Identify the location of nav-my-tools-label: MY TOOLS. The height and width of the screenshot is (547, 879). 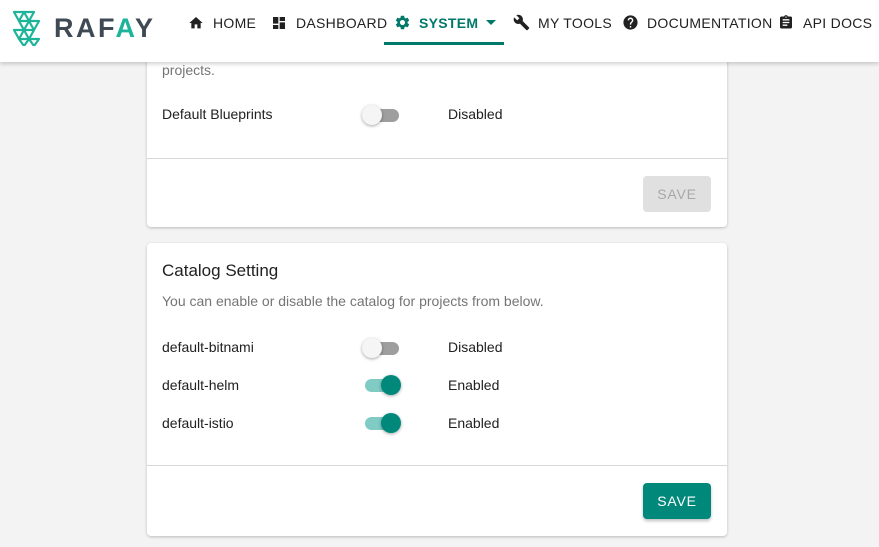
(575, 22).